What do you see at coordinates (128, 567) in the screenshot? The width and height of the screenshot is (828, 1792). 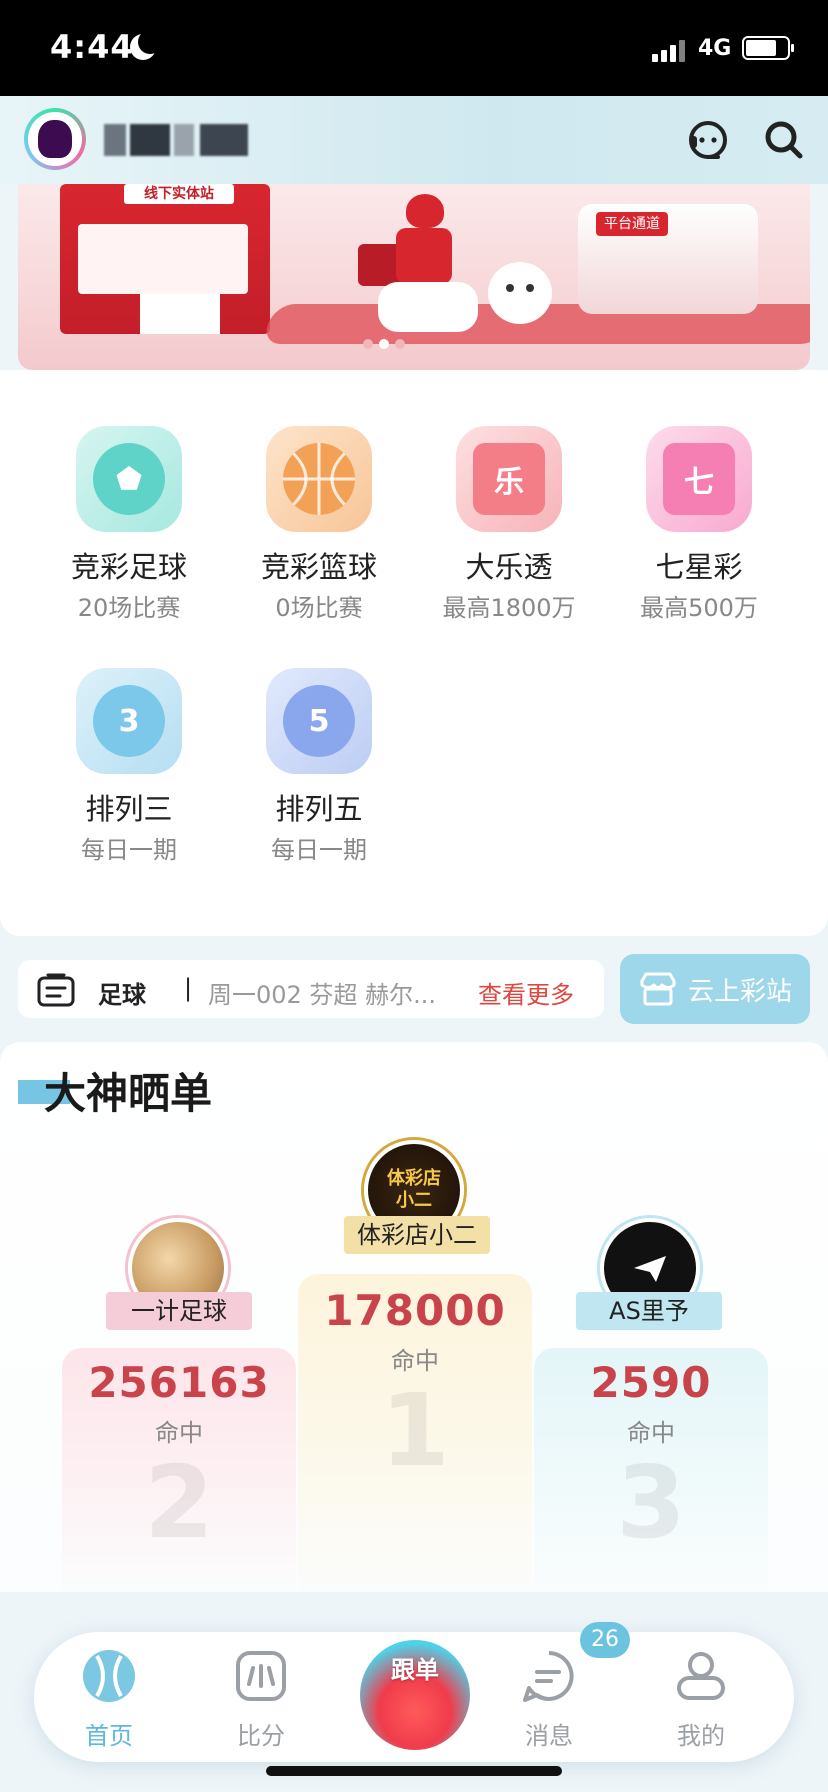 I see `game-name: 竞彩足球` at bounding box center [128, 567].